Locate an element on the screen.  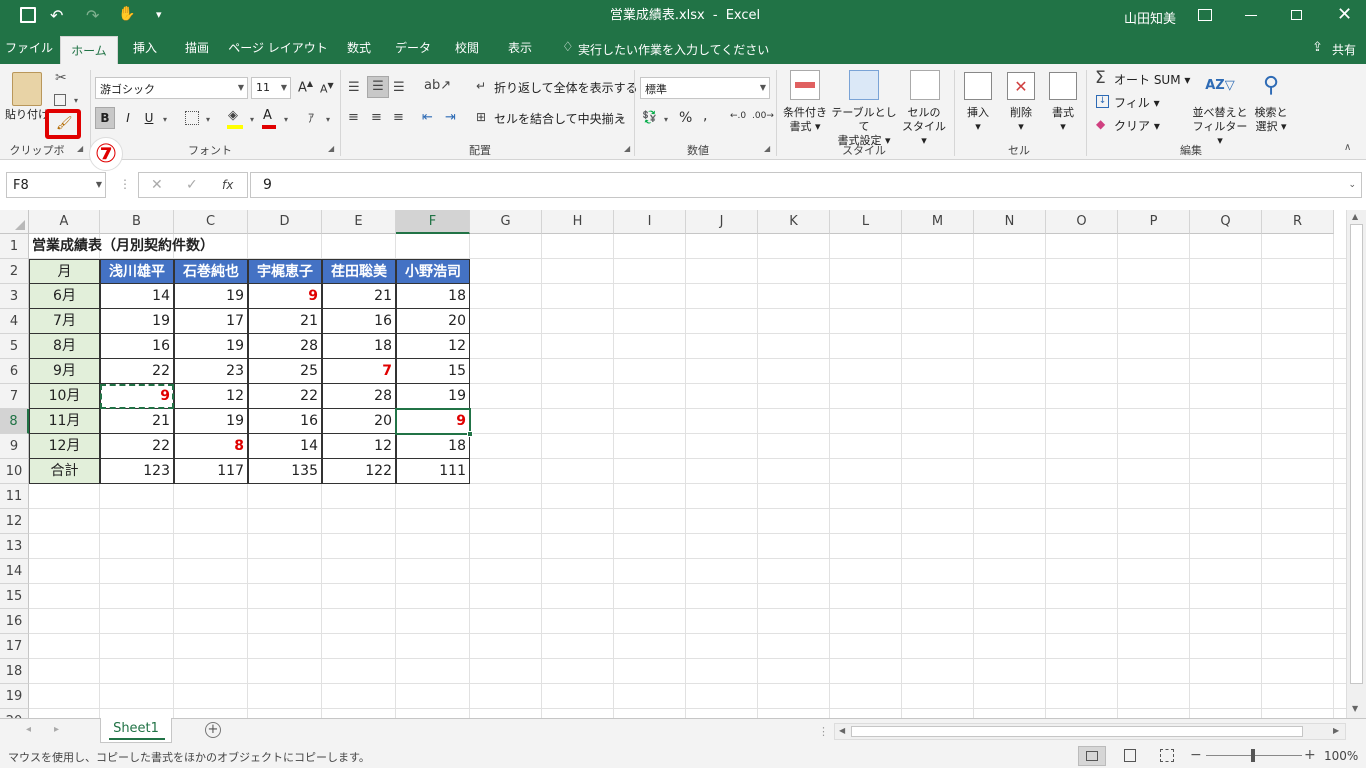
horizontal-scroll-thumb is located at coordinates (1077, 731).